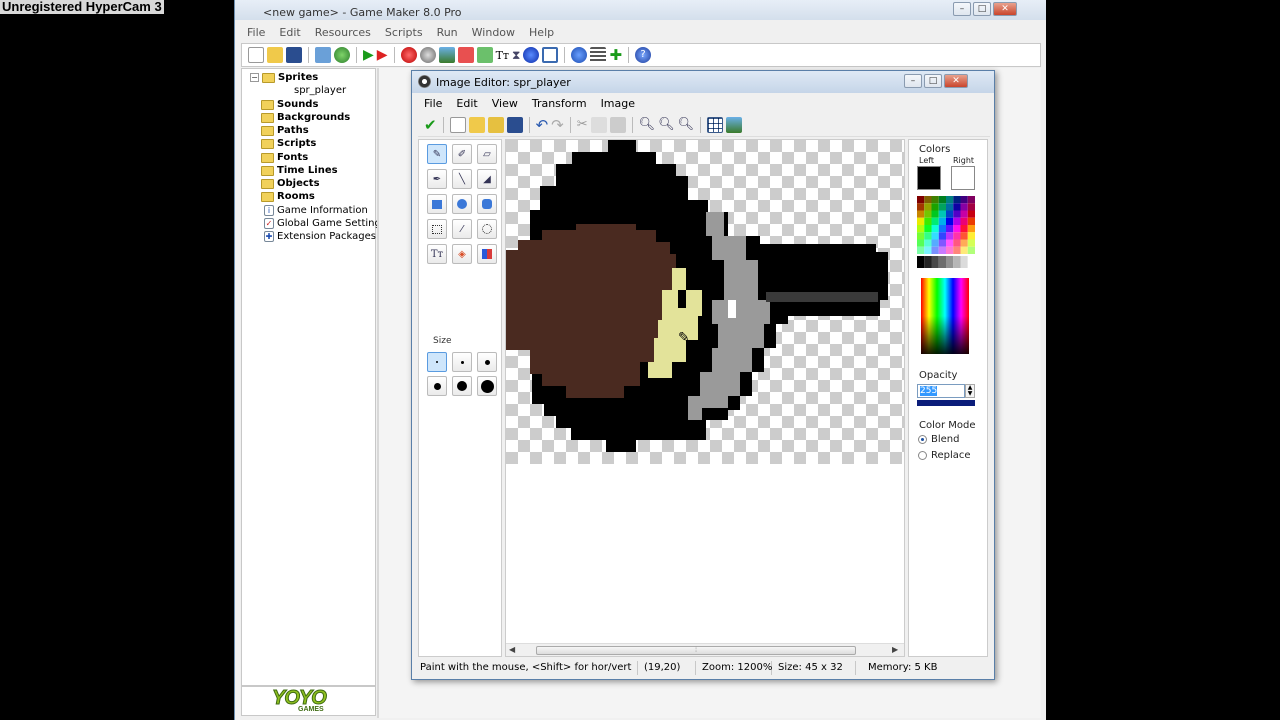  Describe the element at coordinates (325, 223) in the screenshot. I see `tree-item-global-game-settings: ✓ Global Game Settings` at that location.